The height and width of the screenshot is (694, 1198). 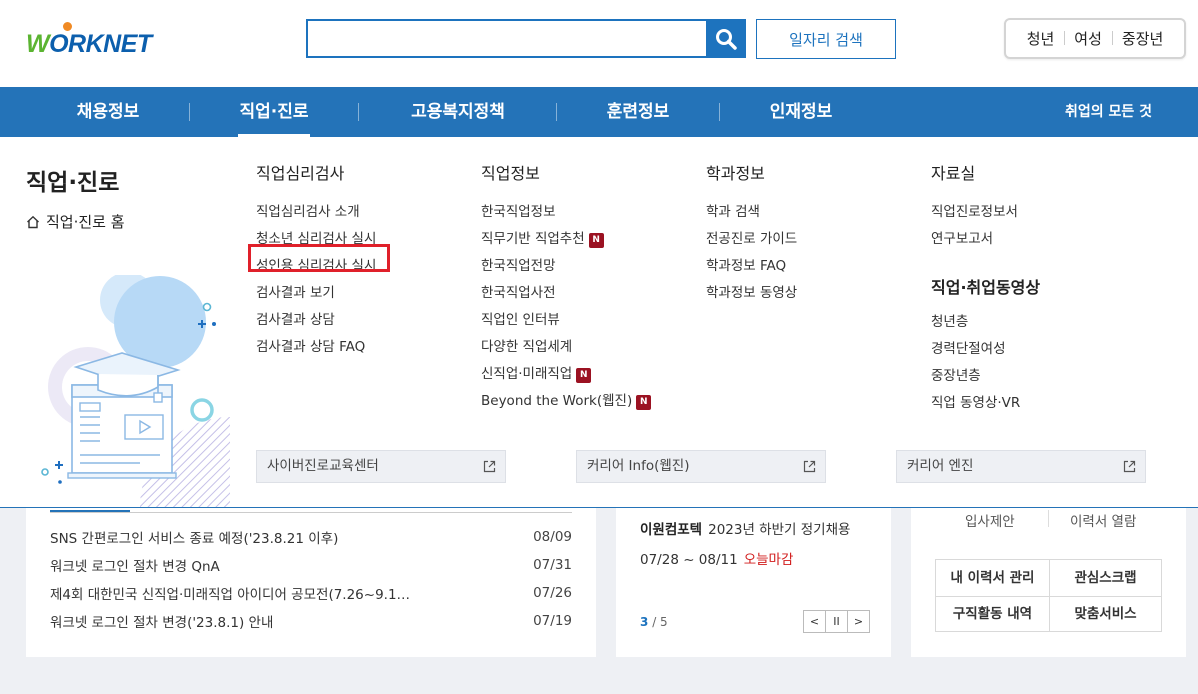 What do you see at coordinates (552, 593) in the screenshot?
I see `notice-date: 07/26` at bounding box center [552, 593].